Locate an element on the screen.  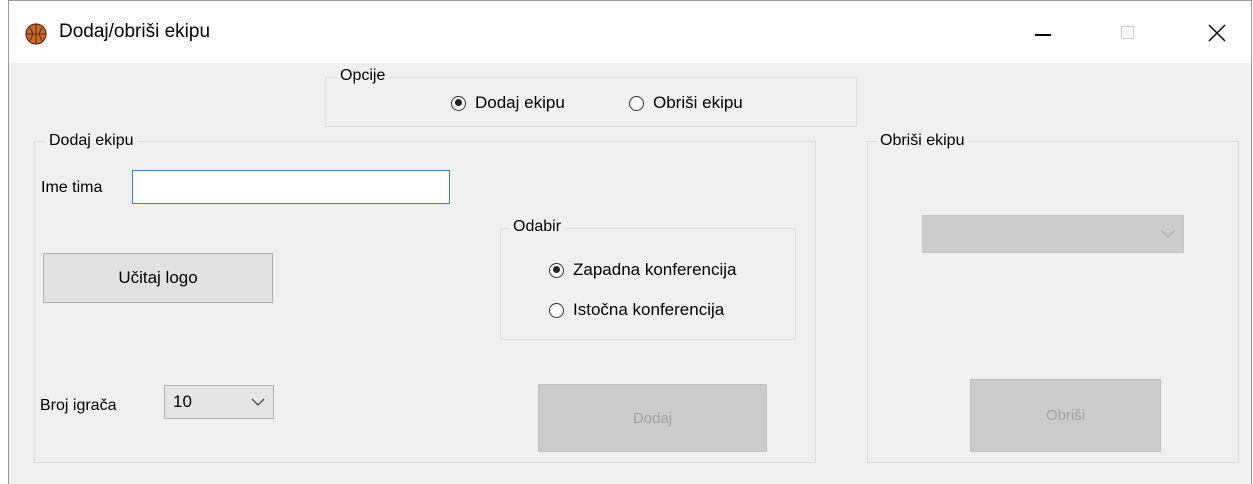
close-icon is located at coordinates (1217, 33).